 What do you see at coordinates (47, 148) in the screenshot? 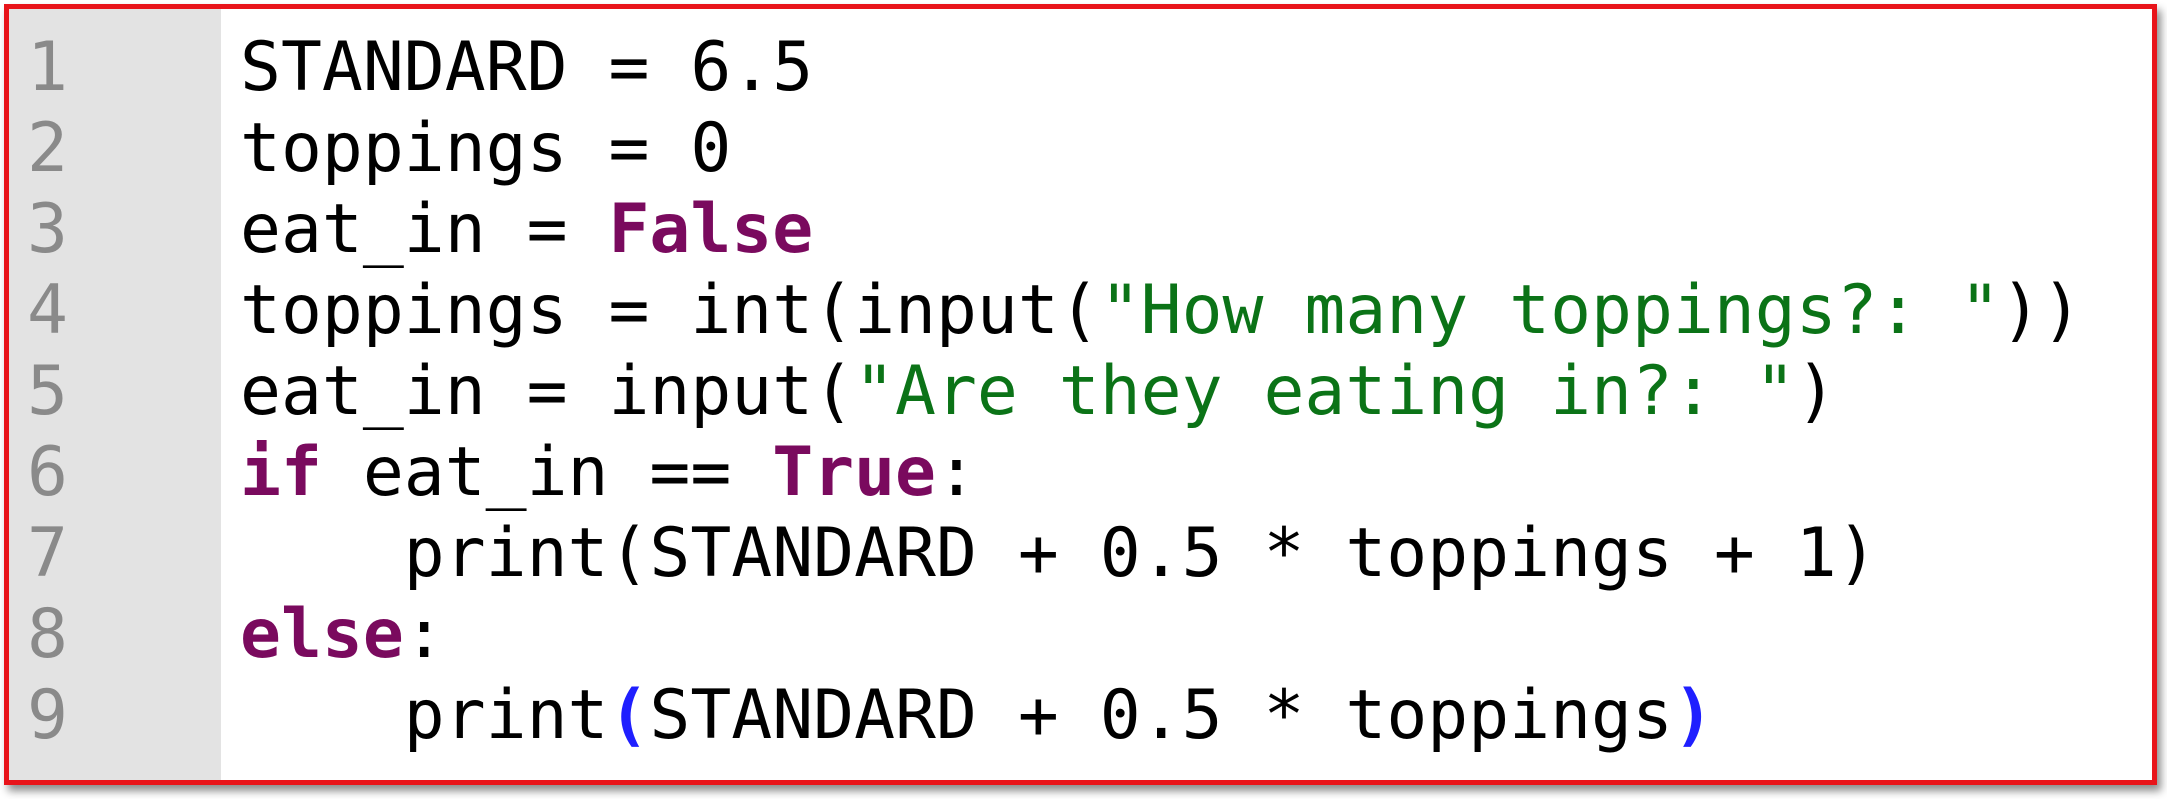
I see `line-number: 2` at bounding box center [47, 148].